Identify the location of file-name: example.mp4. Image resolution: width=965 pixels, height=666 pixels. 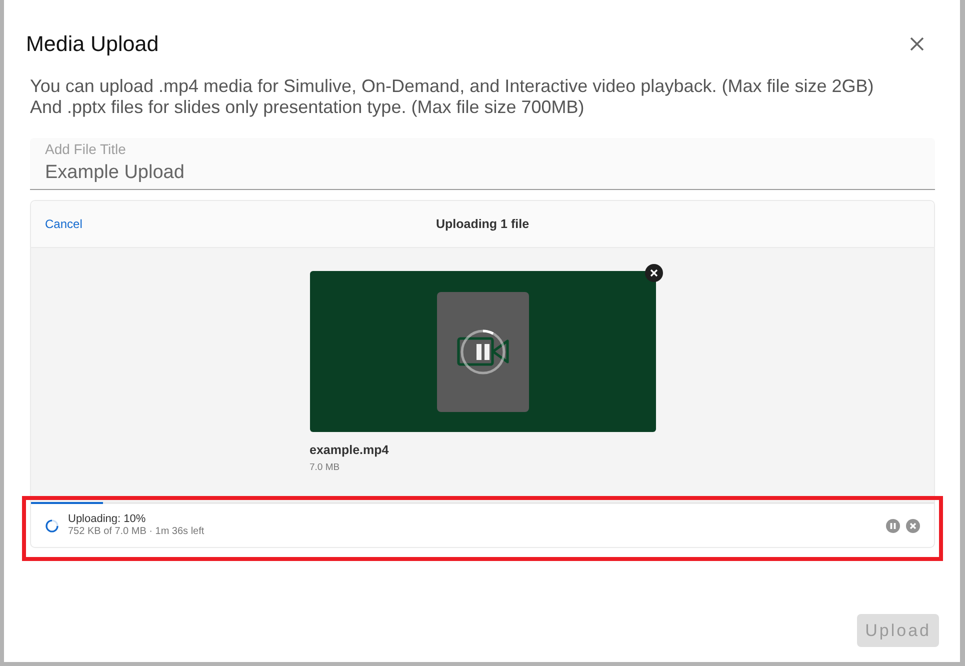
(350, 450).